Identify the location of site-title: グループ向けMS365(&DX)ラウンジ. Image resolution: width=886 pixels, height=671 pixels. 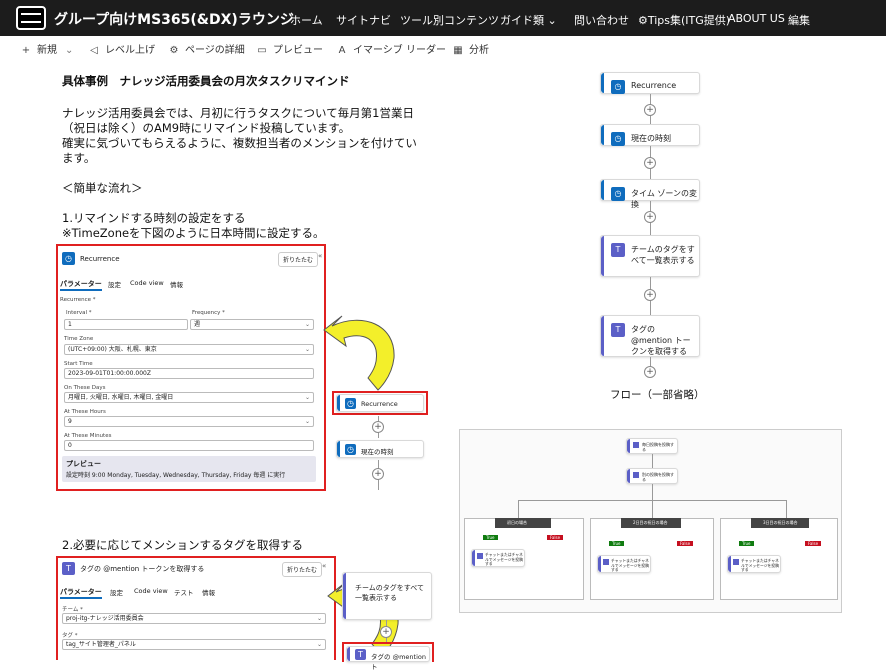
(174, 19).